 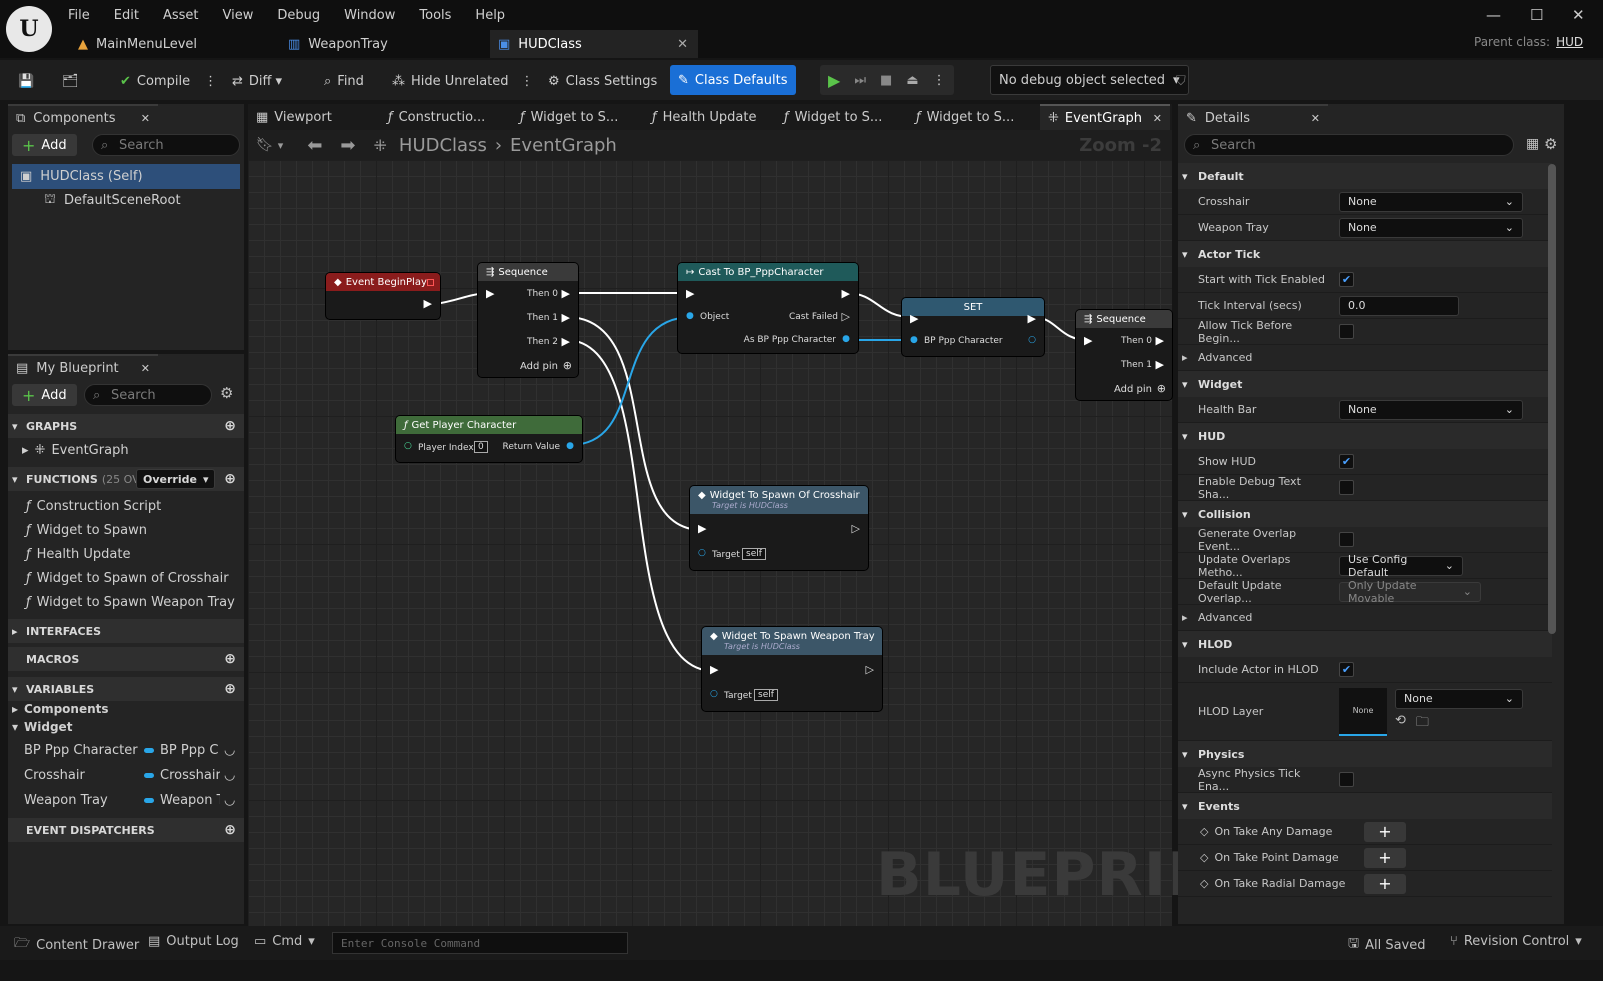 I want to click on tick-interval-input: 0.0, so click(x=1399, y=305).